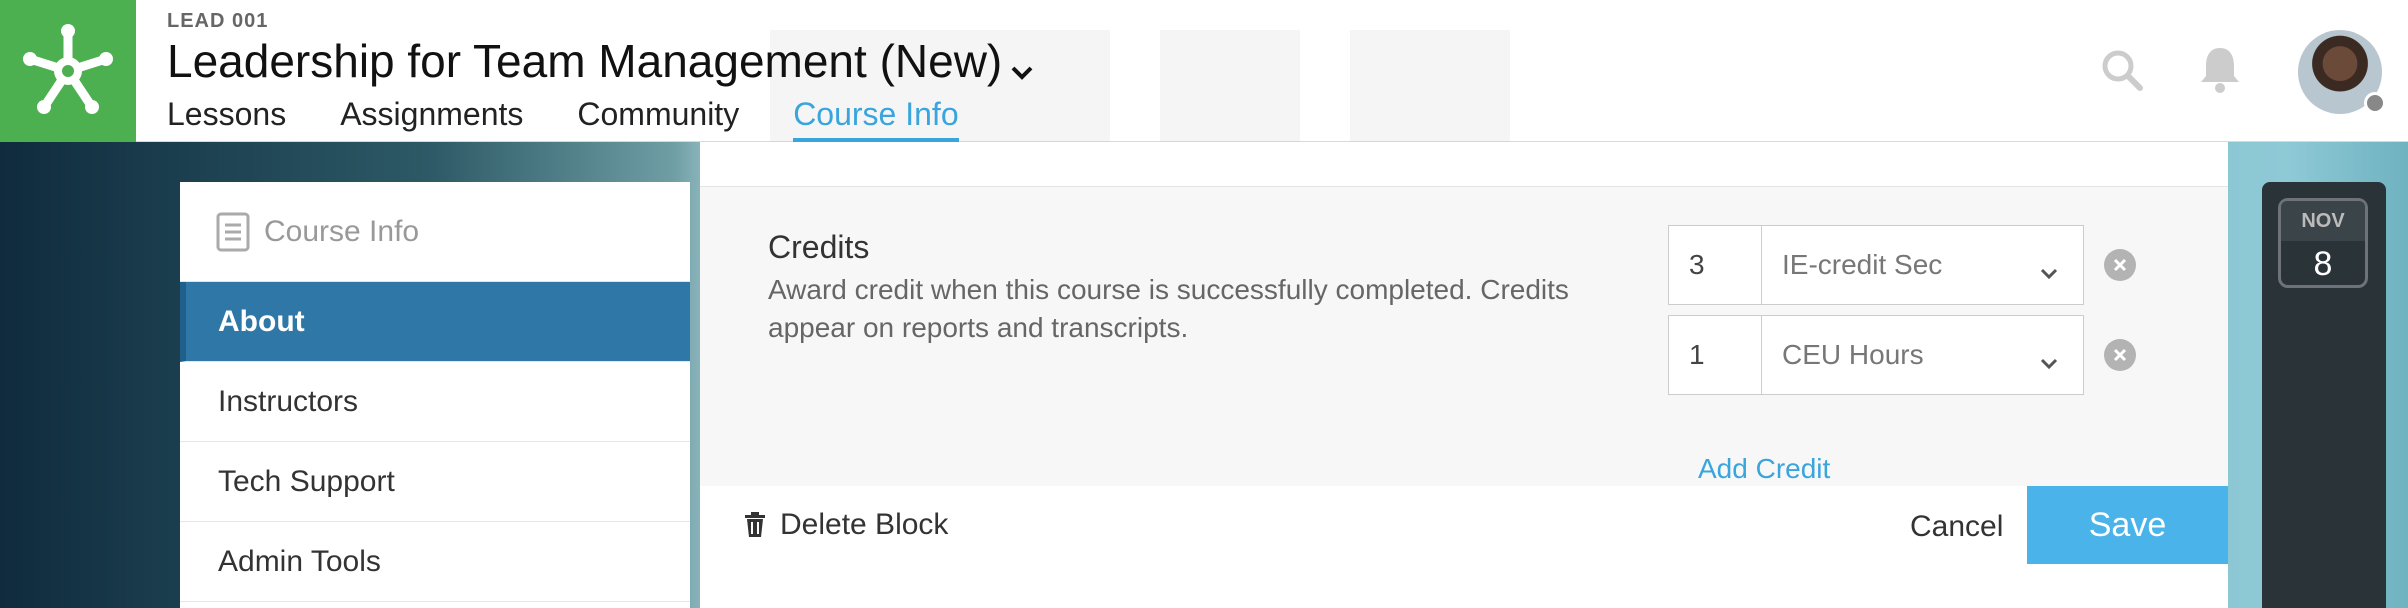  What do you see at coordinates (2324, 395) in the screenshot?
I see `calendar-panel: NOV 8` at bounding box center [2324, 395].